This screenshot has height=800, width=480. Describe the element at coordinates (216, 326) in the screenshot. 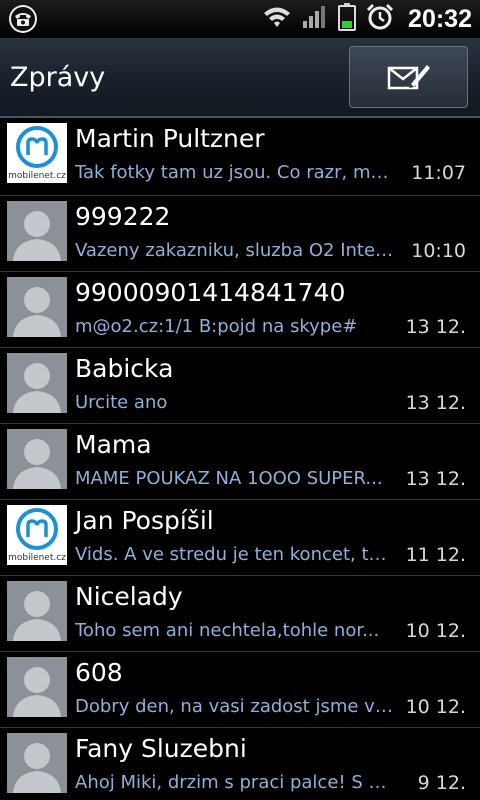

I see `message-preview: m@o2.cz:1/1 B:pojd na skype#` at that location.